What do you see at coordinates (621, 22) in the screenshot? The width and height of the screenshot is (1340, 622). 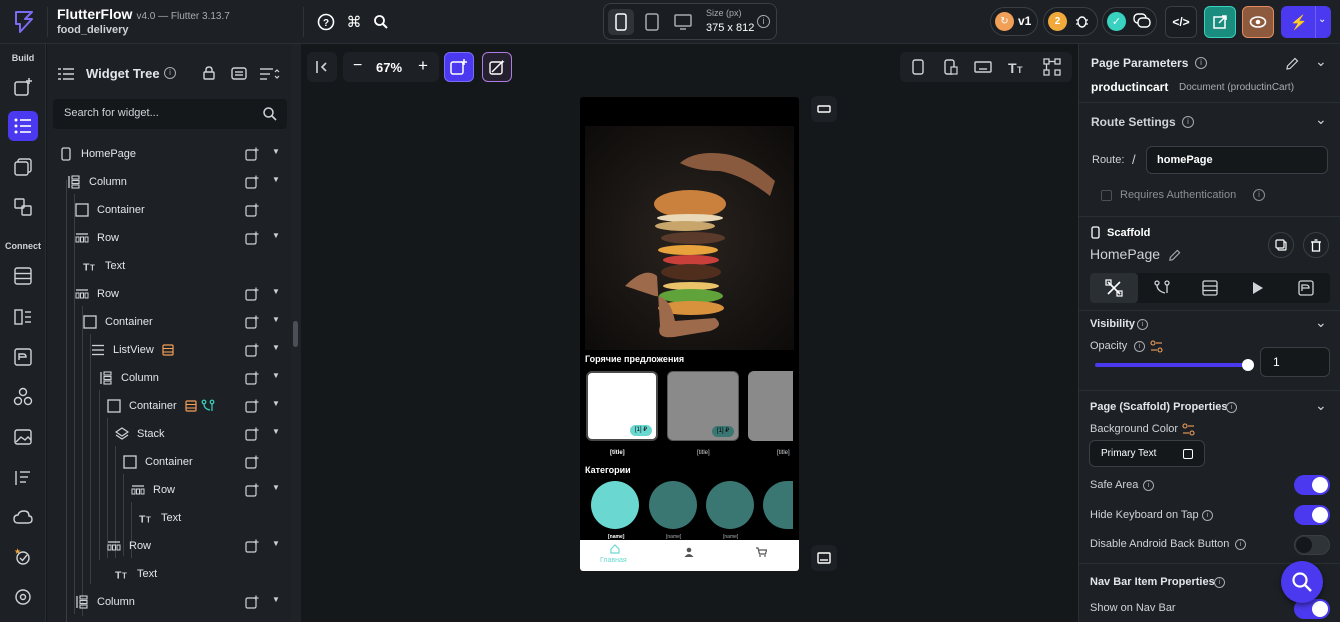 I see `mobile-device-button` at bounding box center [621, 22].